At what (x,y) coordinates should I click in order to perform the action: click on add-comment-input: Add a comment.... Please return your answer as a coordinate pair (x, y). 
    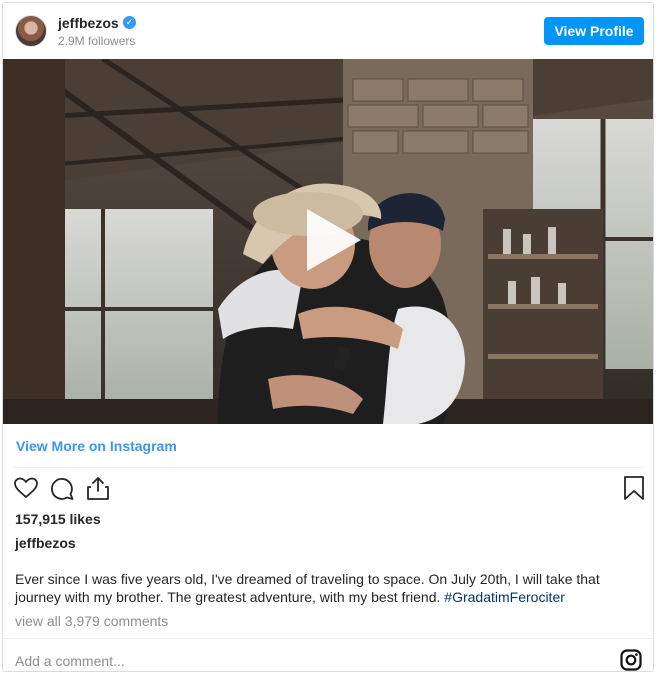
    Looking at the image, I should click on (70, 661).